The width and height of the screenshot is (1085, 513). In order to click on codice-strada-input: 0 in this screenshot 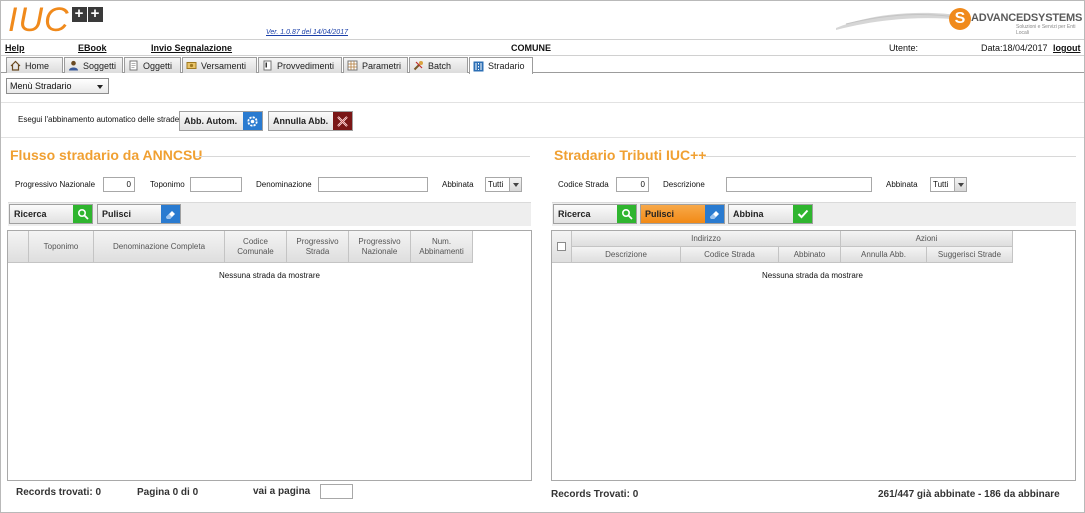, I will do `click(632, 184)`.